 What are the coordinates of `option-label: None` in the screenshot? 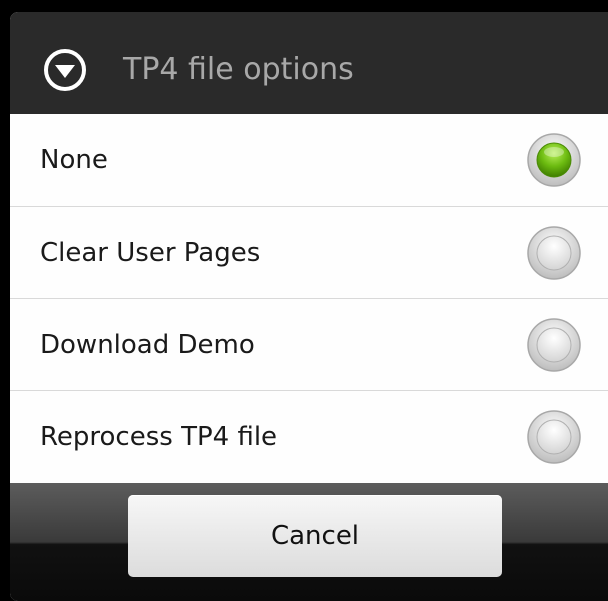 It's located at (74, 160).